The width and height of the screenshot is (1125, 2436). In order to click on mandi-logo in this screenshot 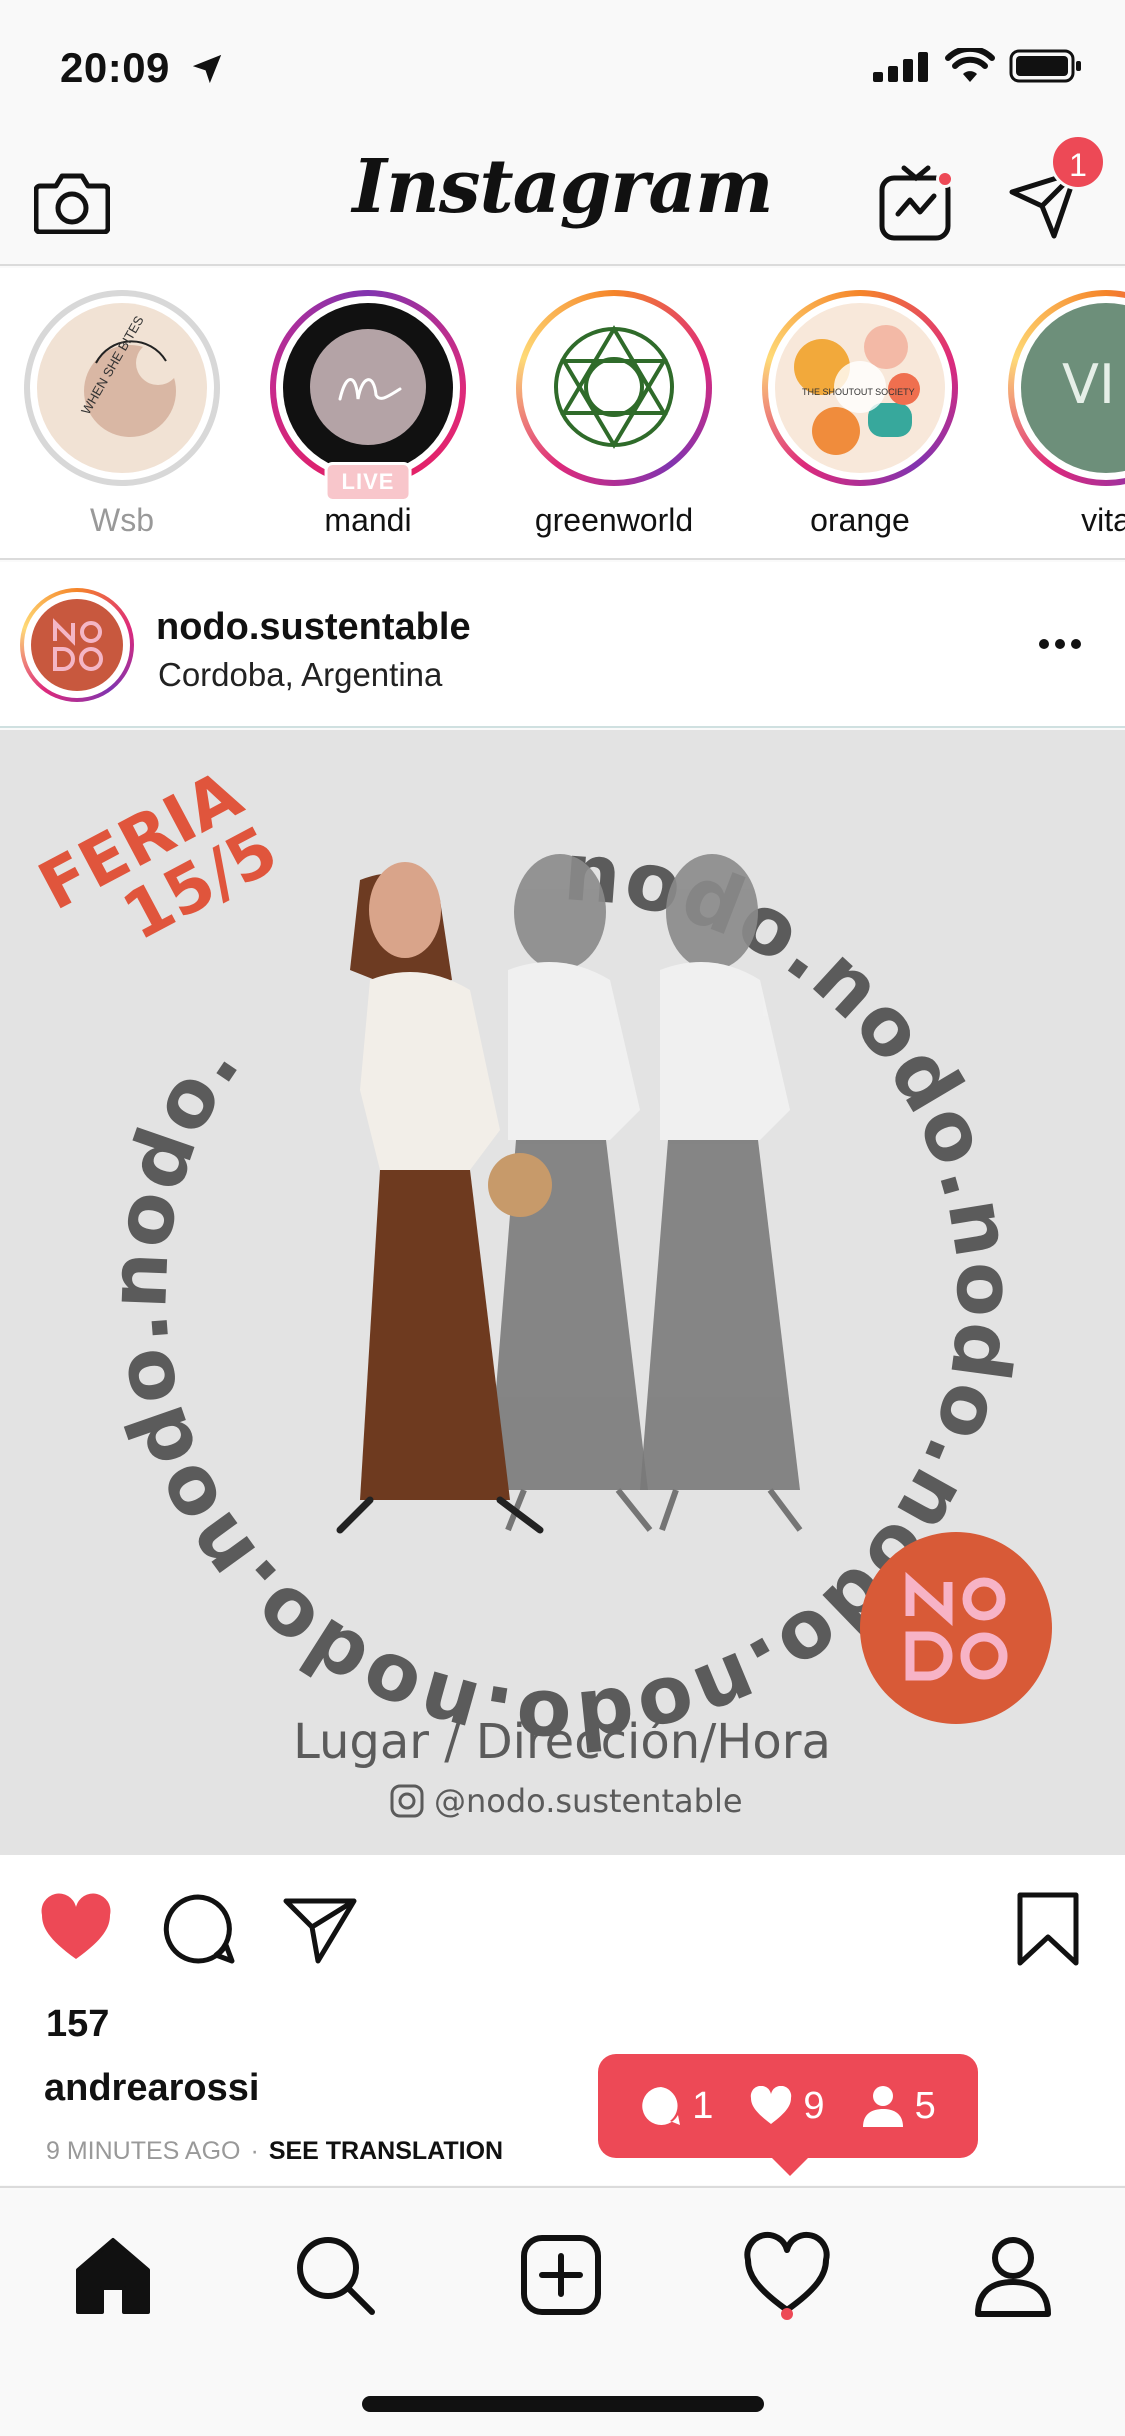, I will do `click(368, 387)`.